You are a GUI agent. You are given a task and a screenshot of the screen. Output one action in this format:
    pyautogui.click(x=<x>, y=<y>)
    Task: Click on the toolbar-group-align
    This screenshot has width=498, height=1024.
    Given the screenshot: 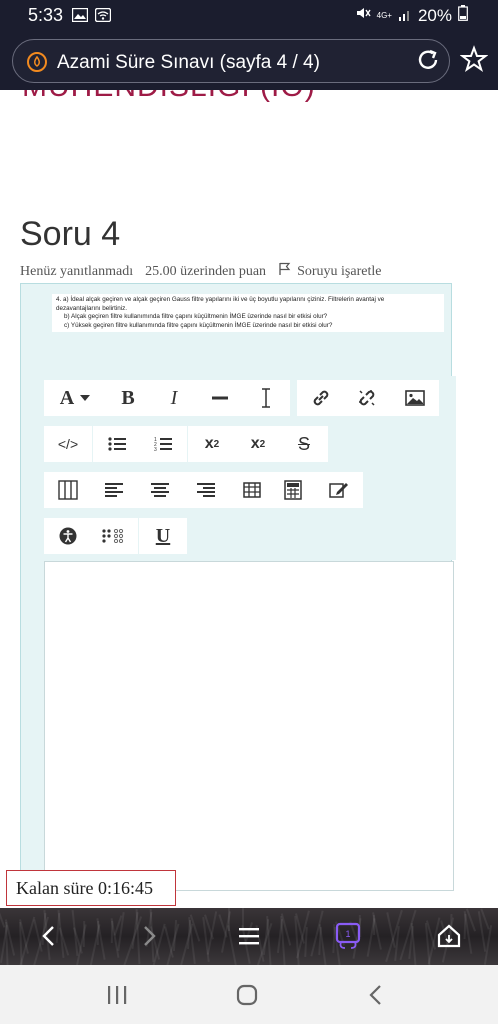 What is the action you would take?
    pyautogui.click(x=160, y=490)
    